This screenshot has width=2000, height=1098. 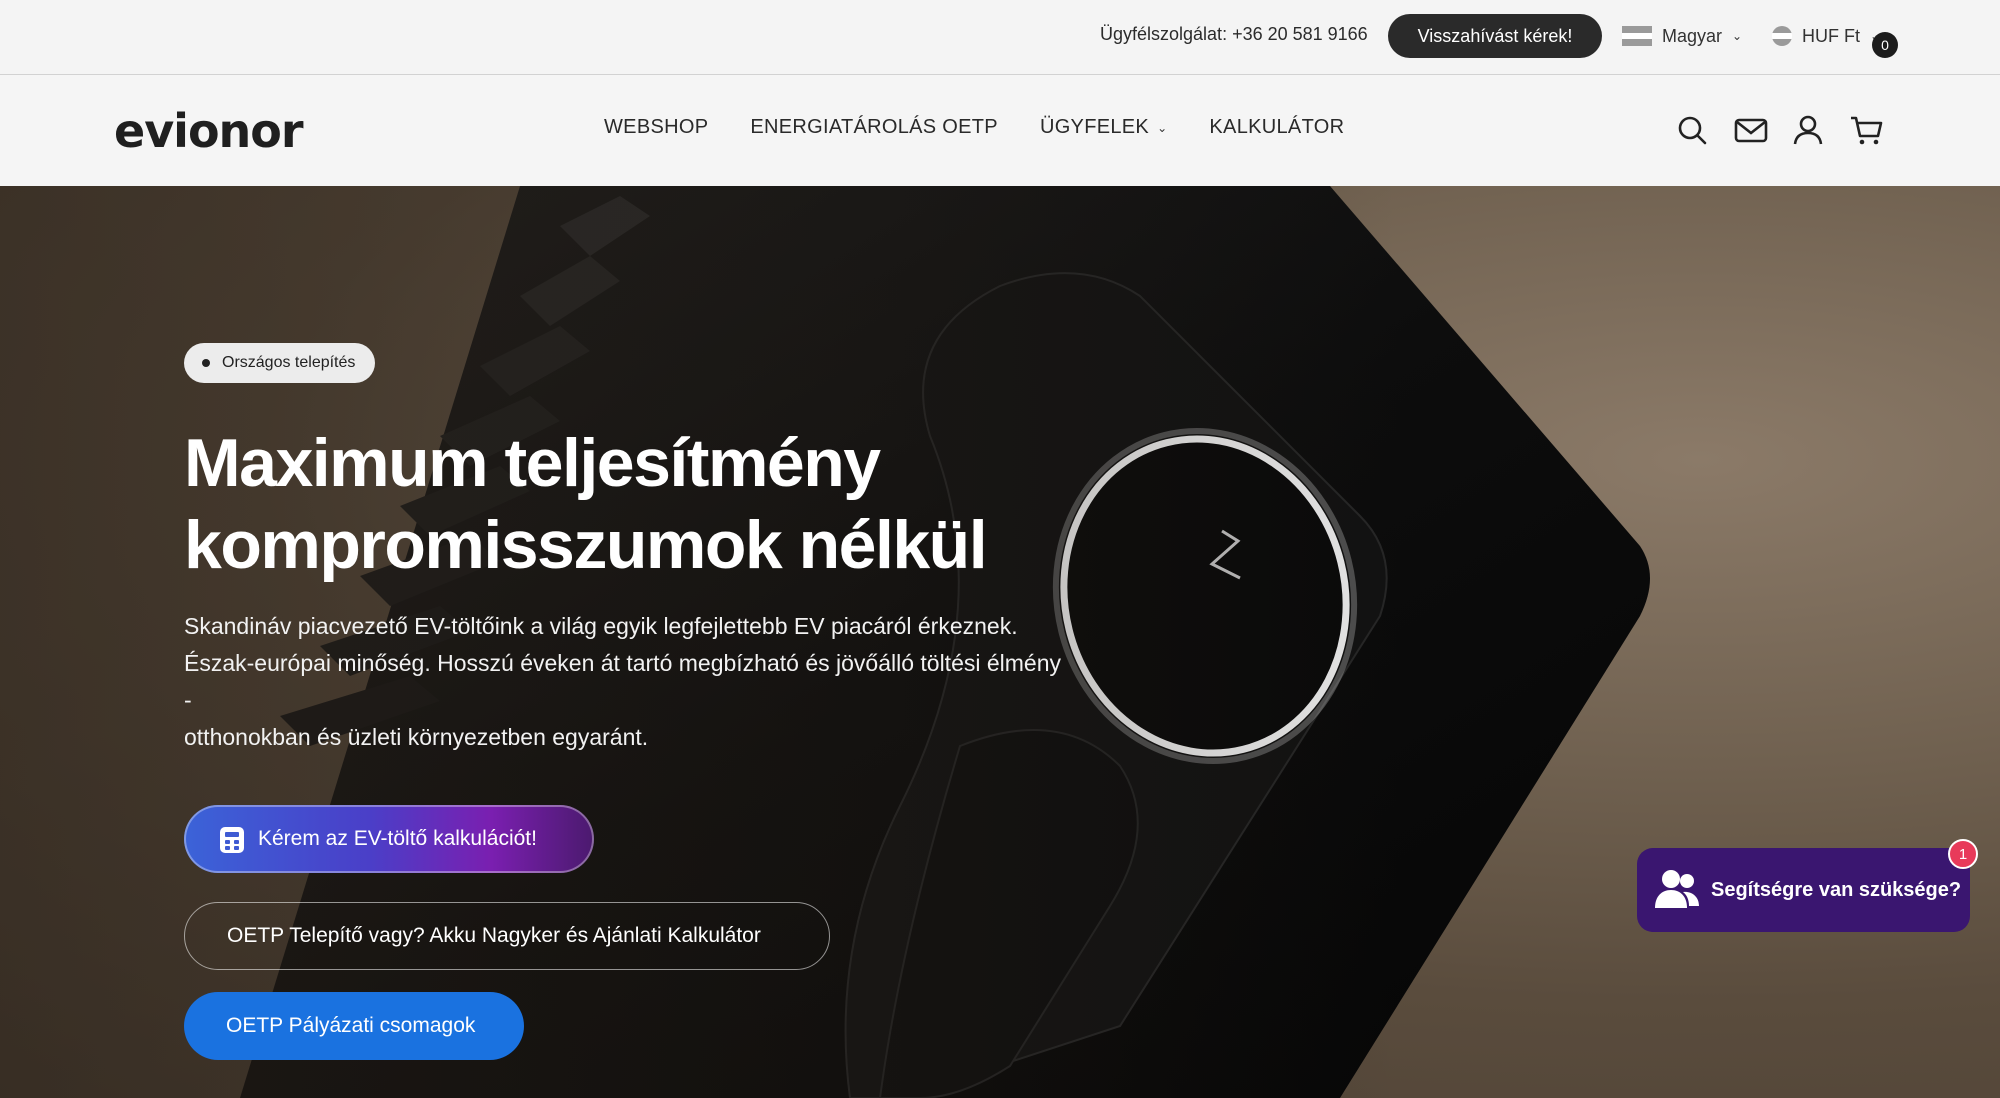 What do you see at coordinates (232, 840) in the screenshot?
I see `calculator-icon` at bounding box center [232, 840].